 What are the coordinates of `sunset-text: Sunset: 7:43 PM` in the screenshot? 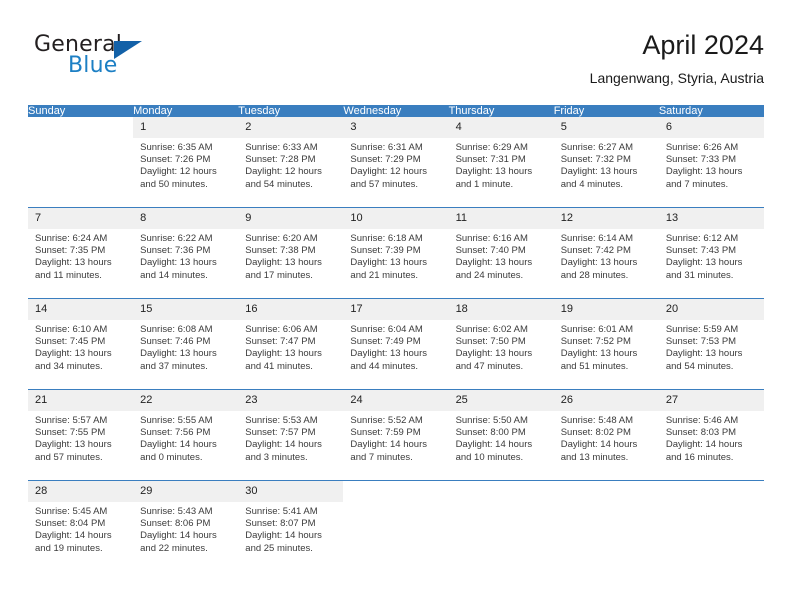 It's located at (701, 251).